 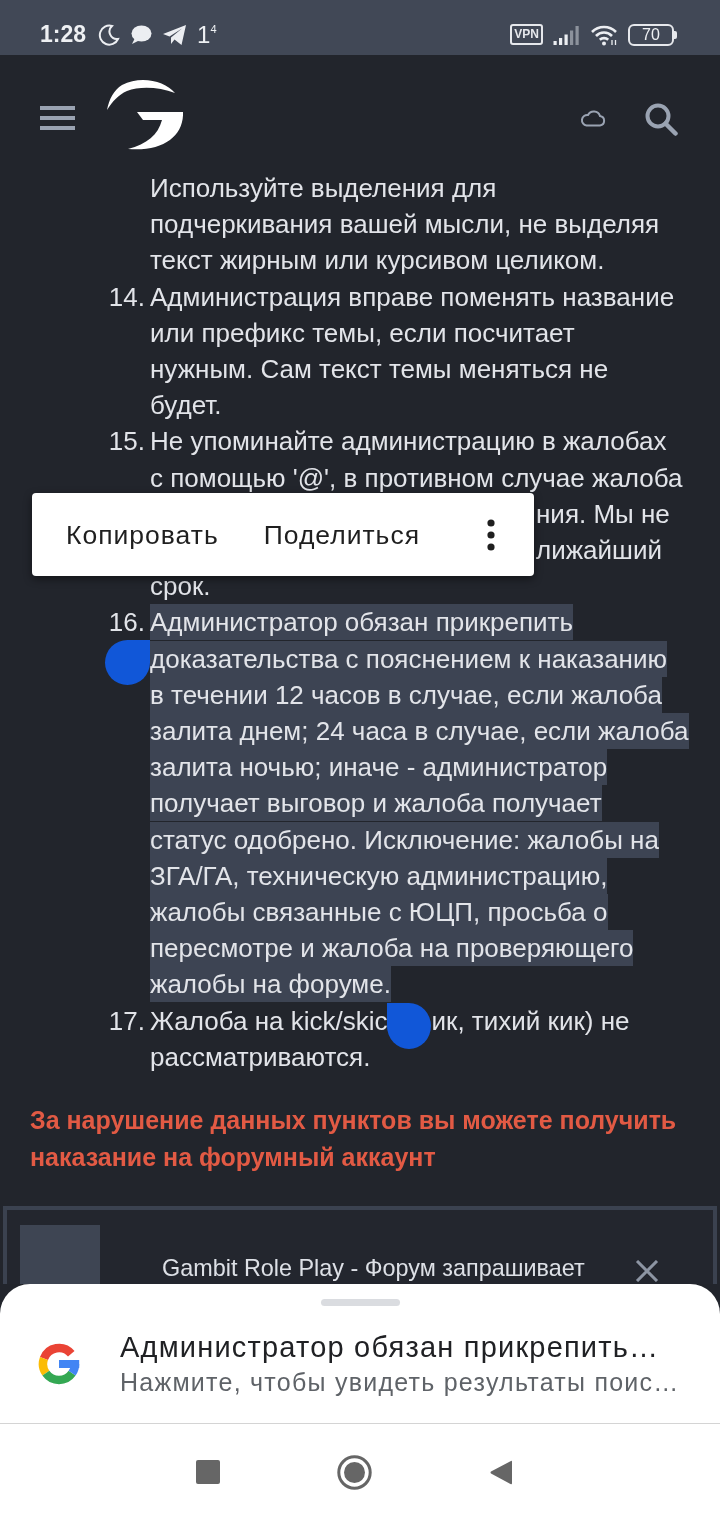 What do you see at coordinates (354, 1472) in the screenshot?
I see `circle-icon` at bounding box center [354, 1472].